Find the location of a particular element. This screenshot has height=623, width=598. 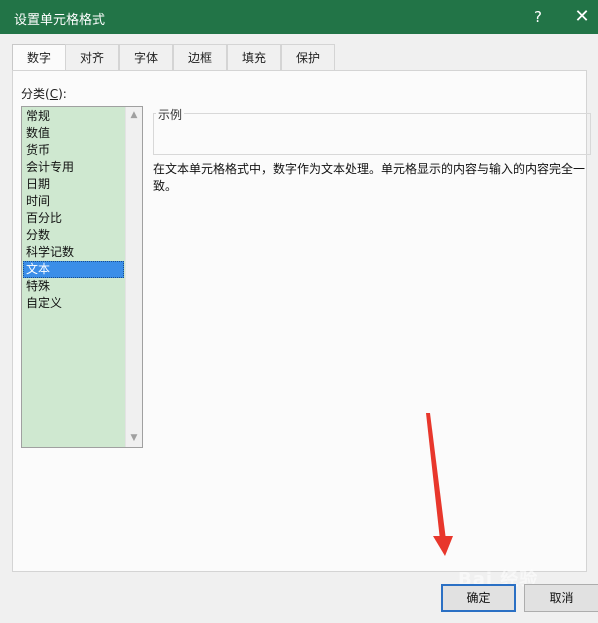

tab-fill: 填充 is located at coordinates (254, 57).